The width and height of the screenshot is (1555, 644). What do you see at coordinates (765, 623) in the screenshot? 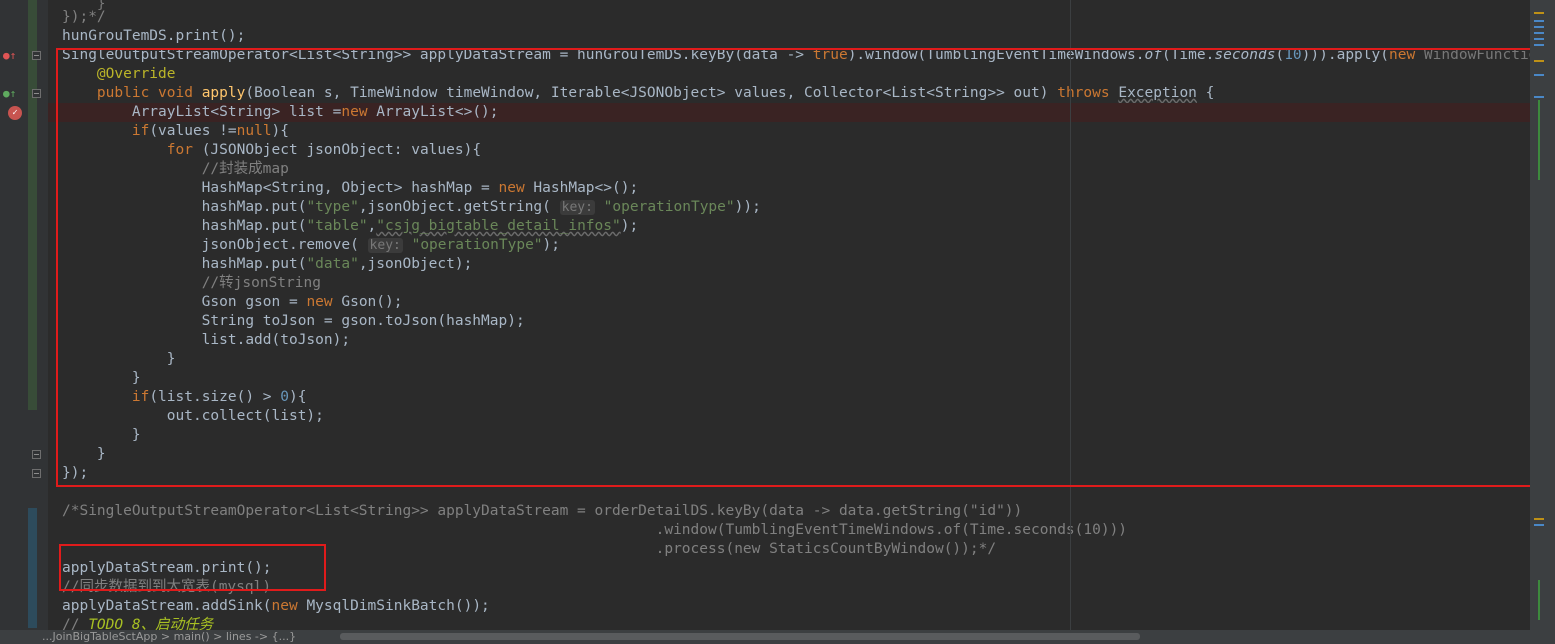
I see `code-line: // TODO 8、启动任务` at bounding box center [765, 623].